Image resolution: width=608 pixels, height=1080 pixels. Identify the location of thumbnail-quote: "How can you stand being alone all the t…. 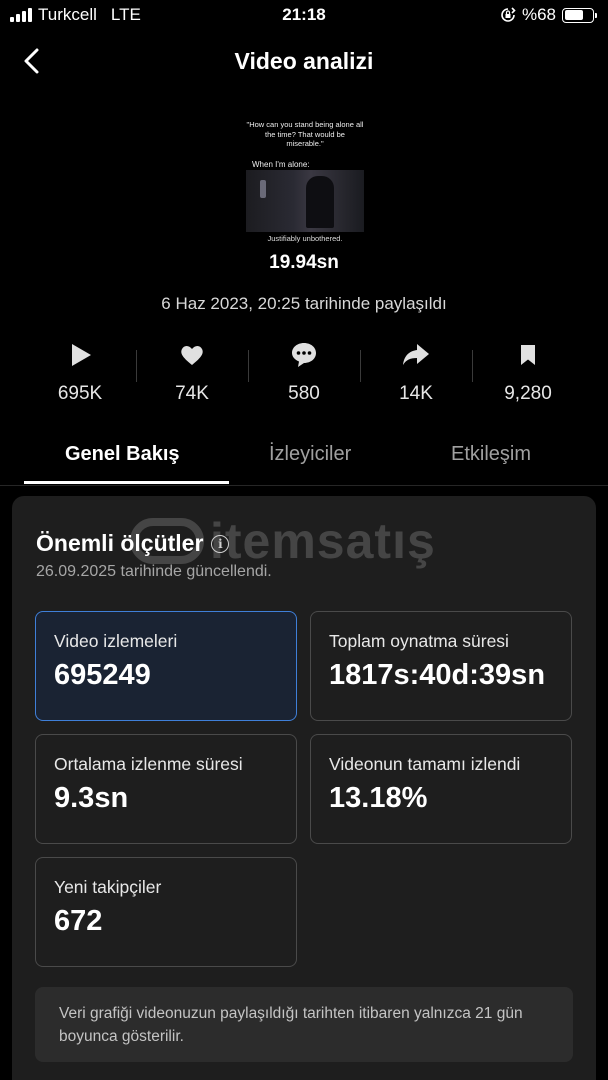
(305, 134).